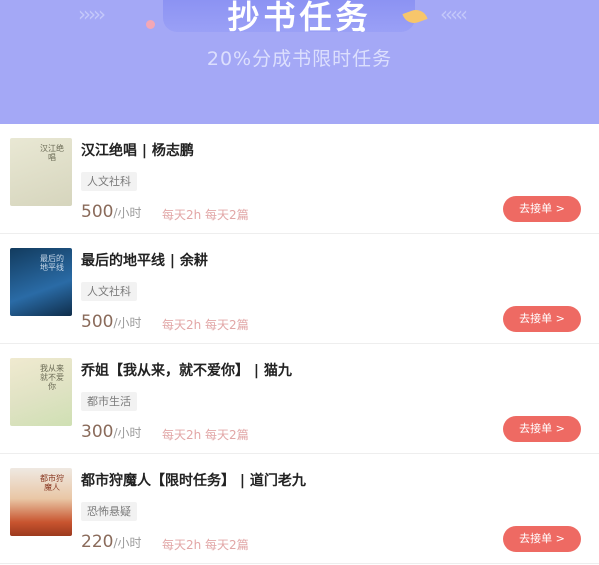  What do you see at coordinates (41, 172) in the screenshot?
I see `book-cover: 汉江绝唱` at bounding box center [41, 172].